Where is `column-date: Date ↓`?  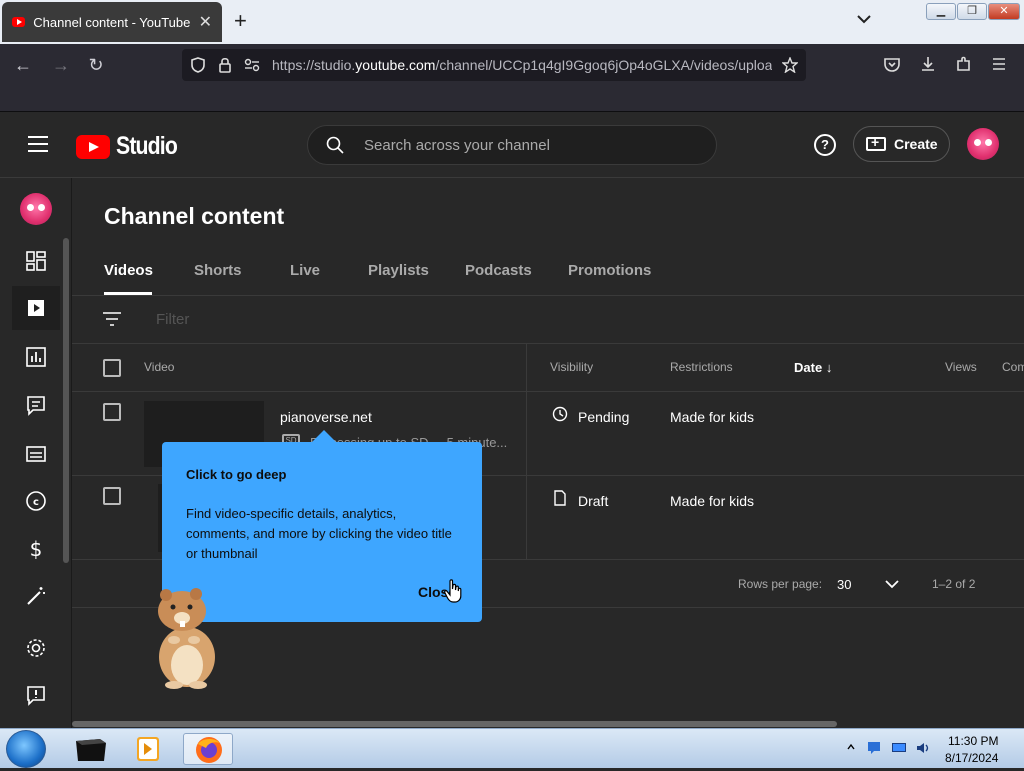
column-date: Date ↓ is located at coordinates (813, 367).